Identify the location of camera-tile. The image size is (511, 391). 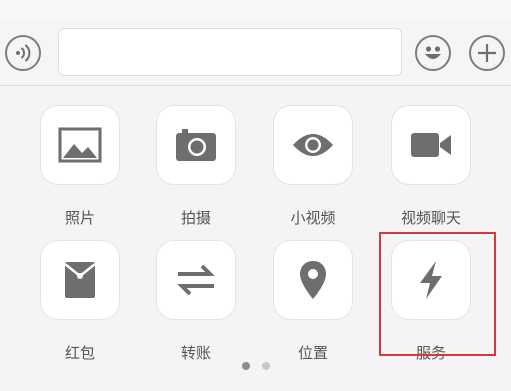
(196, 145).